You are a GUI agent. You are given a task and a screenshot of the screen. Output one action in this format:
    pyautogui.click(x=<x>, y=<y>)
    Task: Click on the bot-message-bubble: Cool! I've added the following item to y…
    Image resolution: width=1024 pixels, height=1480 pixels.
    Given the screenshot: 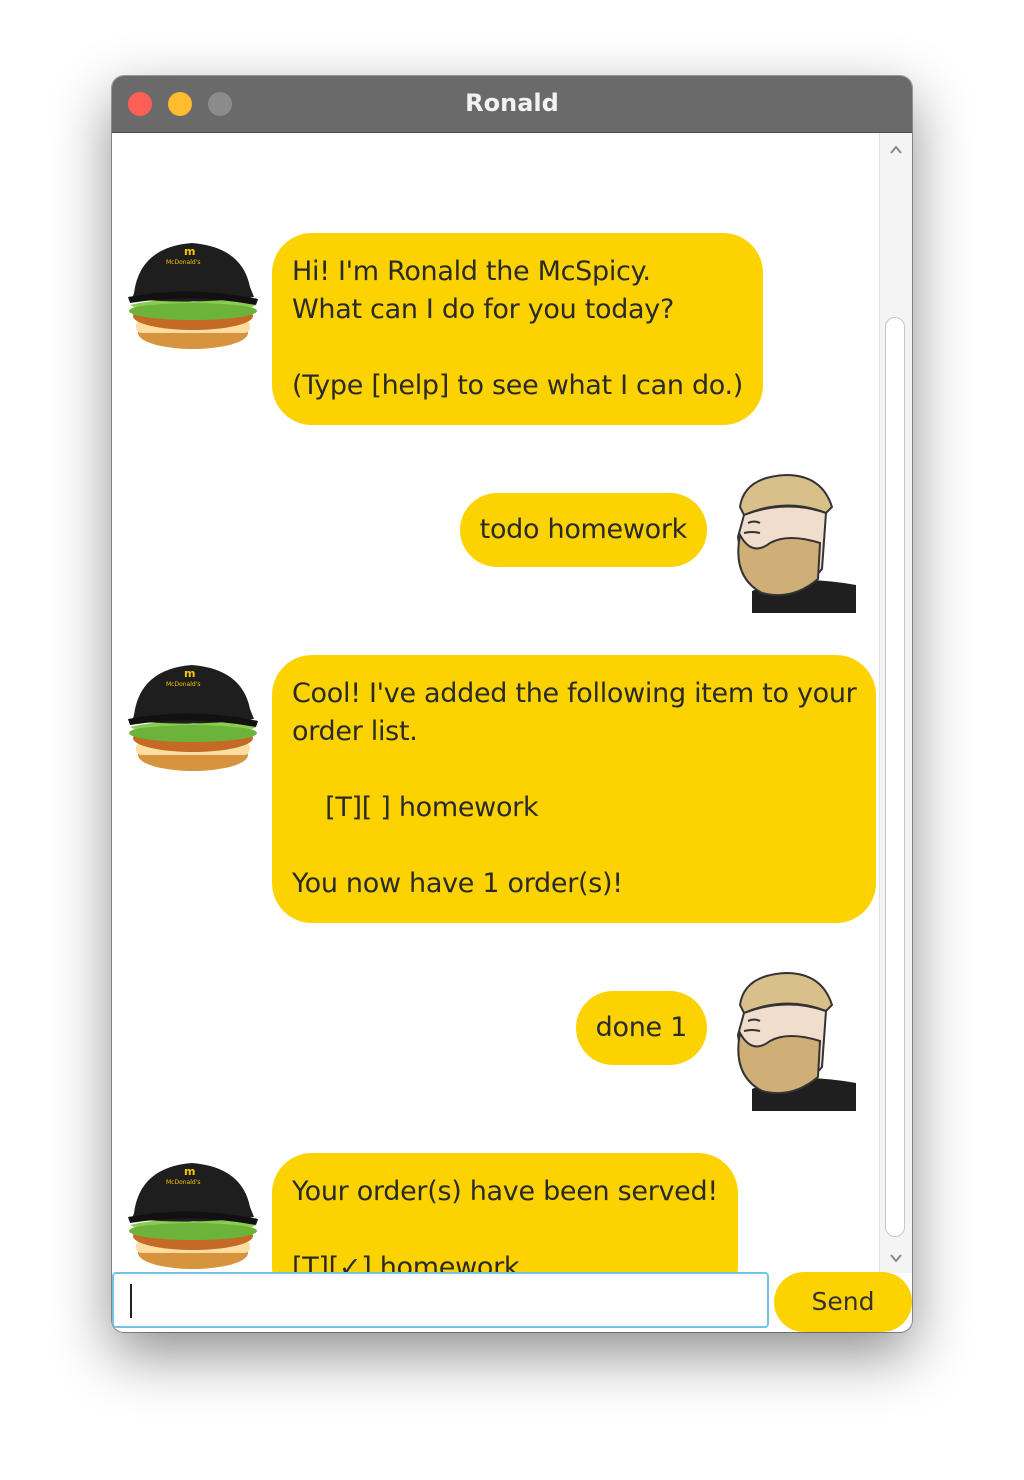 What is the action you would take?
    pyautogui.click(x=574, y=789)
    